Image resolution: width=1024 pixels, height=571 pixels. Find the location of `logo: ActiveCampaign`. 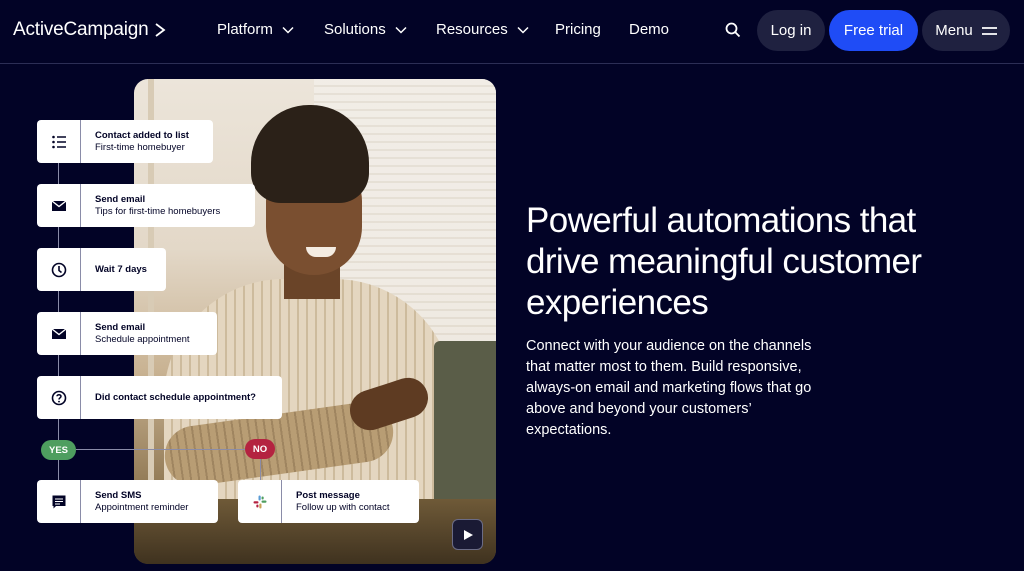

logo: ActiveCampaign is located at coordinates (89, 30).